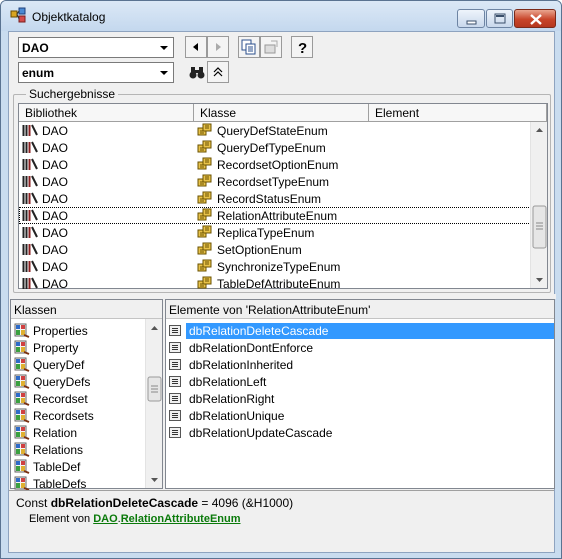 The image size is (562, 559). Describe the element at coordinates (275, 283) in the screenshot. I see `result-row: DAO TableDefAttributeEnum` at that location.